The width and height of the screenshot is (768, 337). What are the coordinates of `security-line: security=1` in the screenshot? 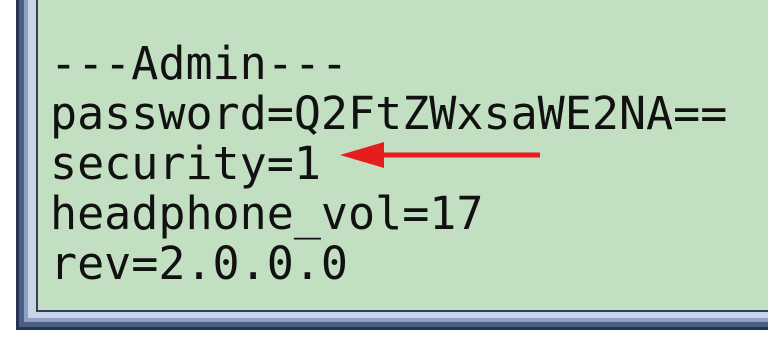 It's located at (185, 163).